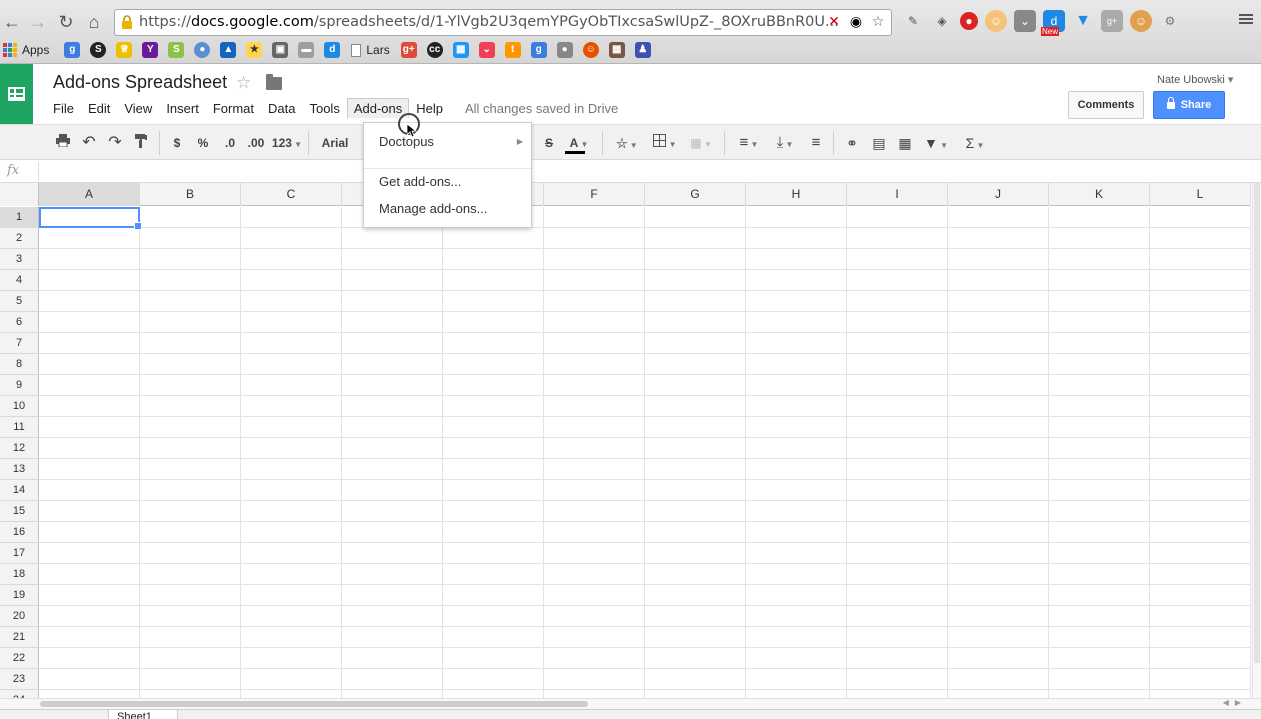  What do you see at coordinates (579, 143) in the screenshot?
I see `text-color-button: A ▼` at bounding box center [579, 143].